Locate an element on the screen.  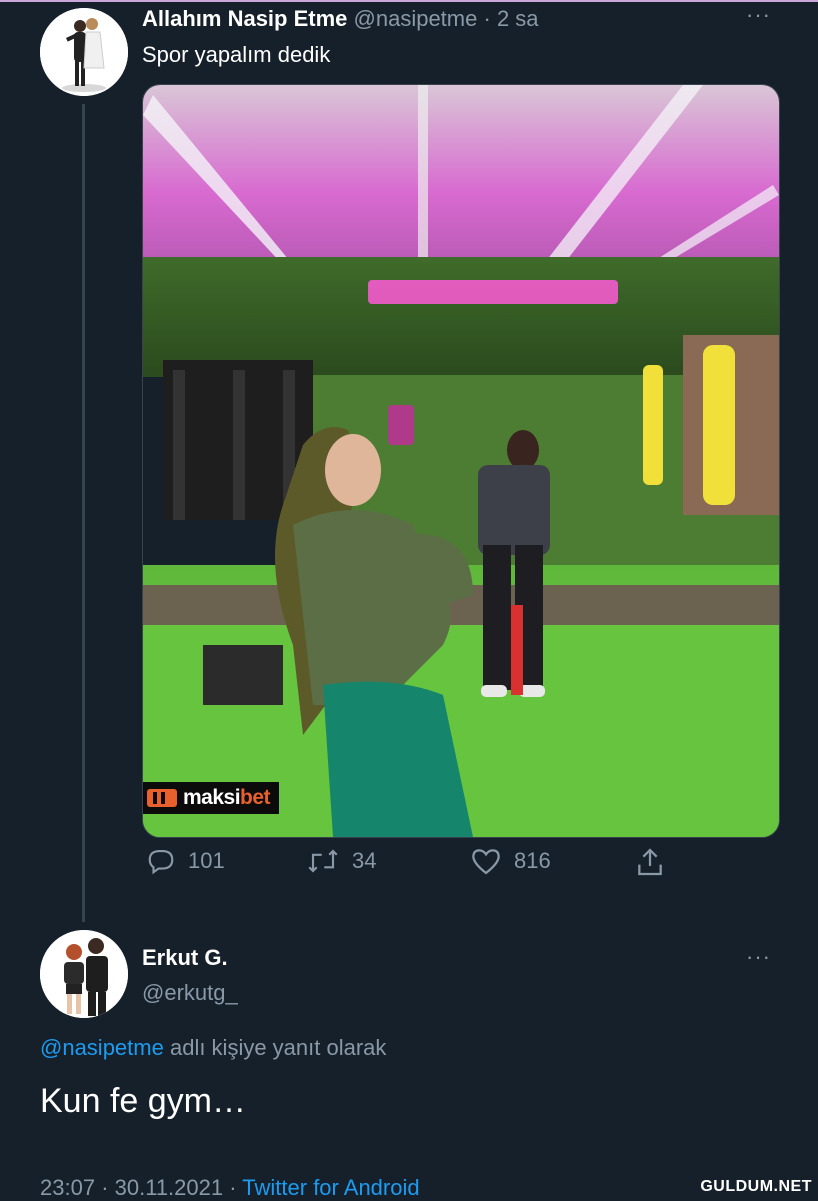
avatar-nasipetme is located at coordinates (84, 52).